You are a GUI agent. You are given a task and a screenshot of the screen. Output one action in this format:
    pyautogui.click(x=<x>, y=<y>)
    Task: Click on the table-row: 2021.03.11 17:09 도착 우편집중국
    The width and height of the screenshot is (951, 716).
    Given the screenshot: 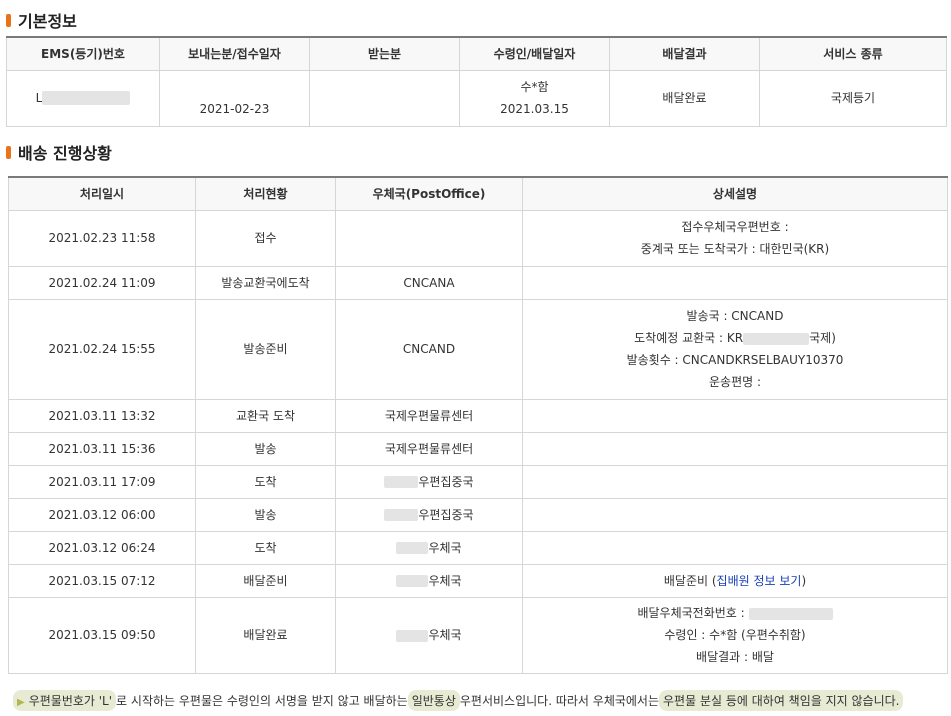 What is the action you would take?
    pyautogui.click(x=478, y=481)
    